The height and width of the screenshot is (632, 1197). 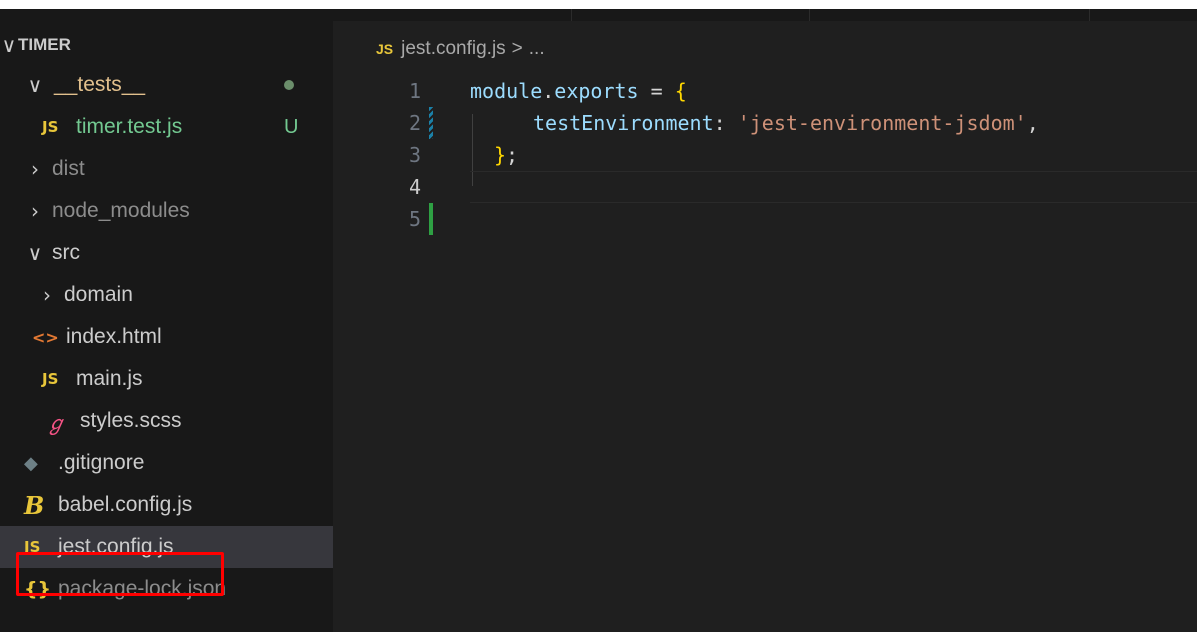 What do you see at coordinates (31, 463) in the screenshot?
I see `git-file-icon: ◆` at bounding box center [31, 463].